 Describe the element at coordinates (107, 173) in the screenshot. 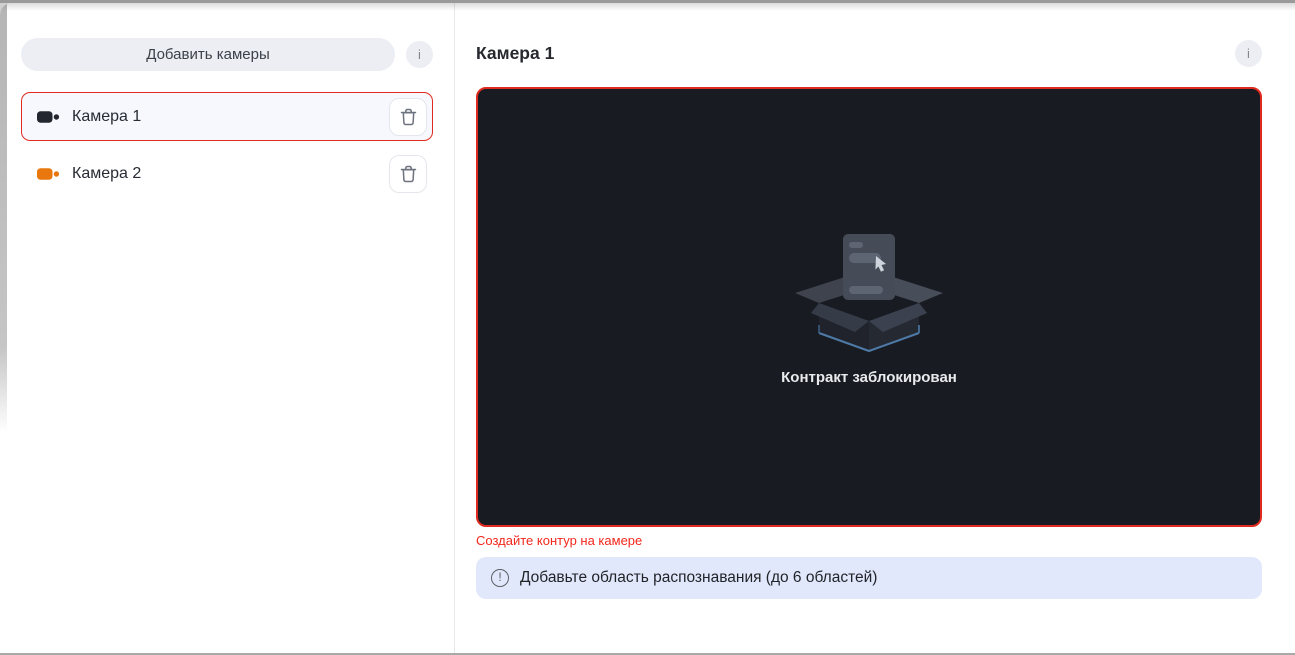

I see `camera-item-label: Камера 2` at that location.